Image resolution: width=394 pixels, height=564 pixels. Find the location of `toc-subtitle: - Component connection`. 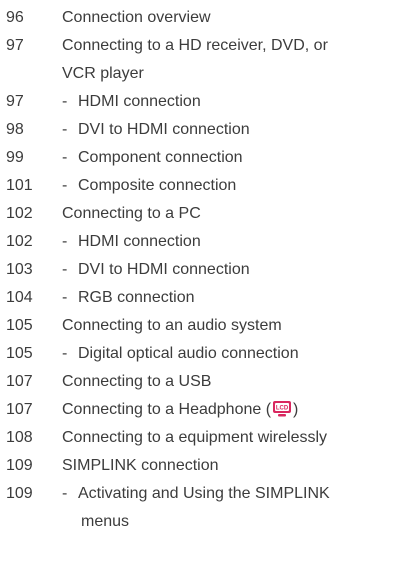

toc-subtitle: - Component connection is located at coordinates (226, 158).